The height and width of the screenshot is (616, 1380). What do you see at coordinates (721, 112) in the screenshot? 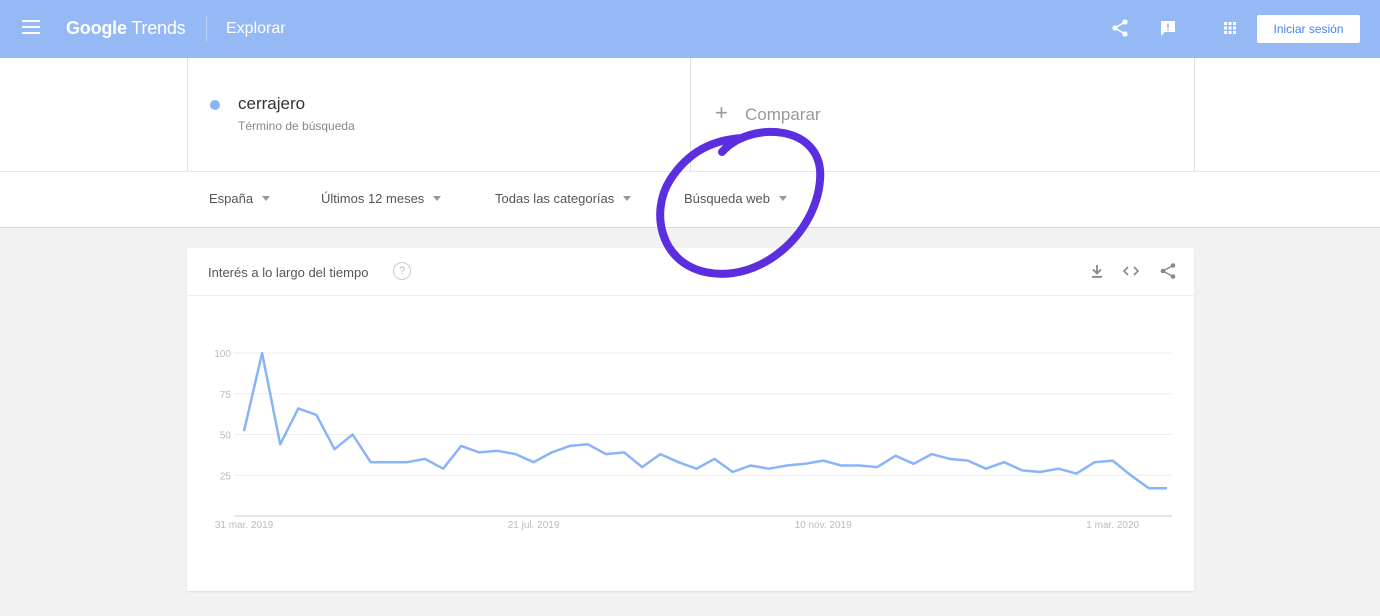
I see `plus-icon: +` at bounding box center [721, 112].